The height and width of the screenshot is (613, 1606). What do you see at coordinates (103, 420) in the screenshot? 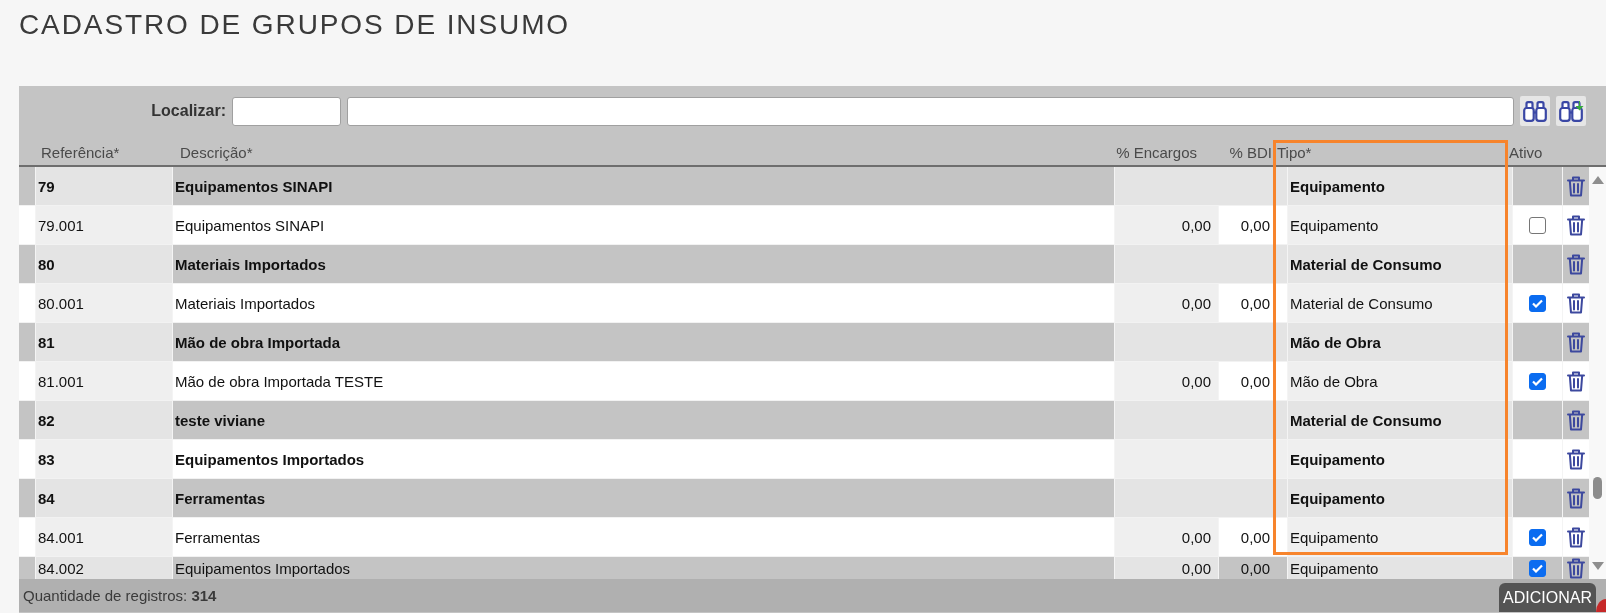
I see `table-cell: 82` at bounding box center [103, 420].